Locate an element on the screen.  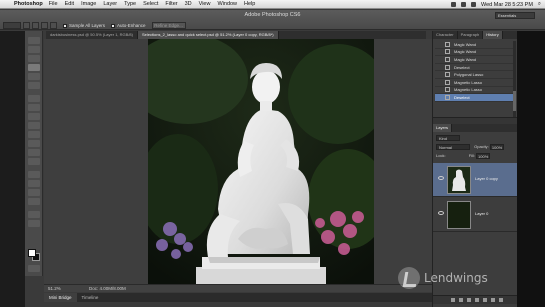
brush-tool-icon is located at coordinates (34, 107).